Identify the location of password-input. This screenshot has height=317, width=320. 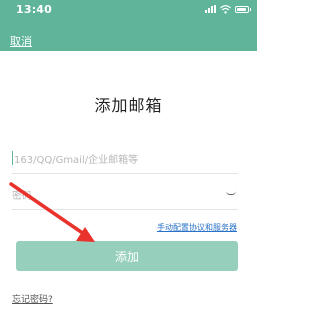
(107, 196).